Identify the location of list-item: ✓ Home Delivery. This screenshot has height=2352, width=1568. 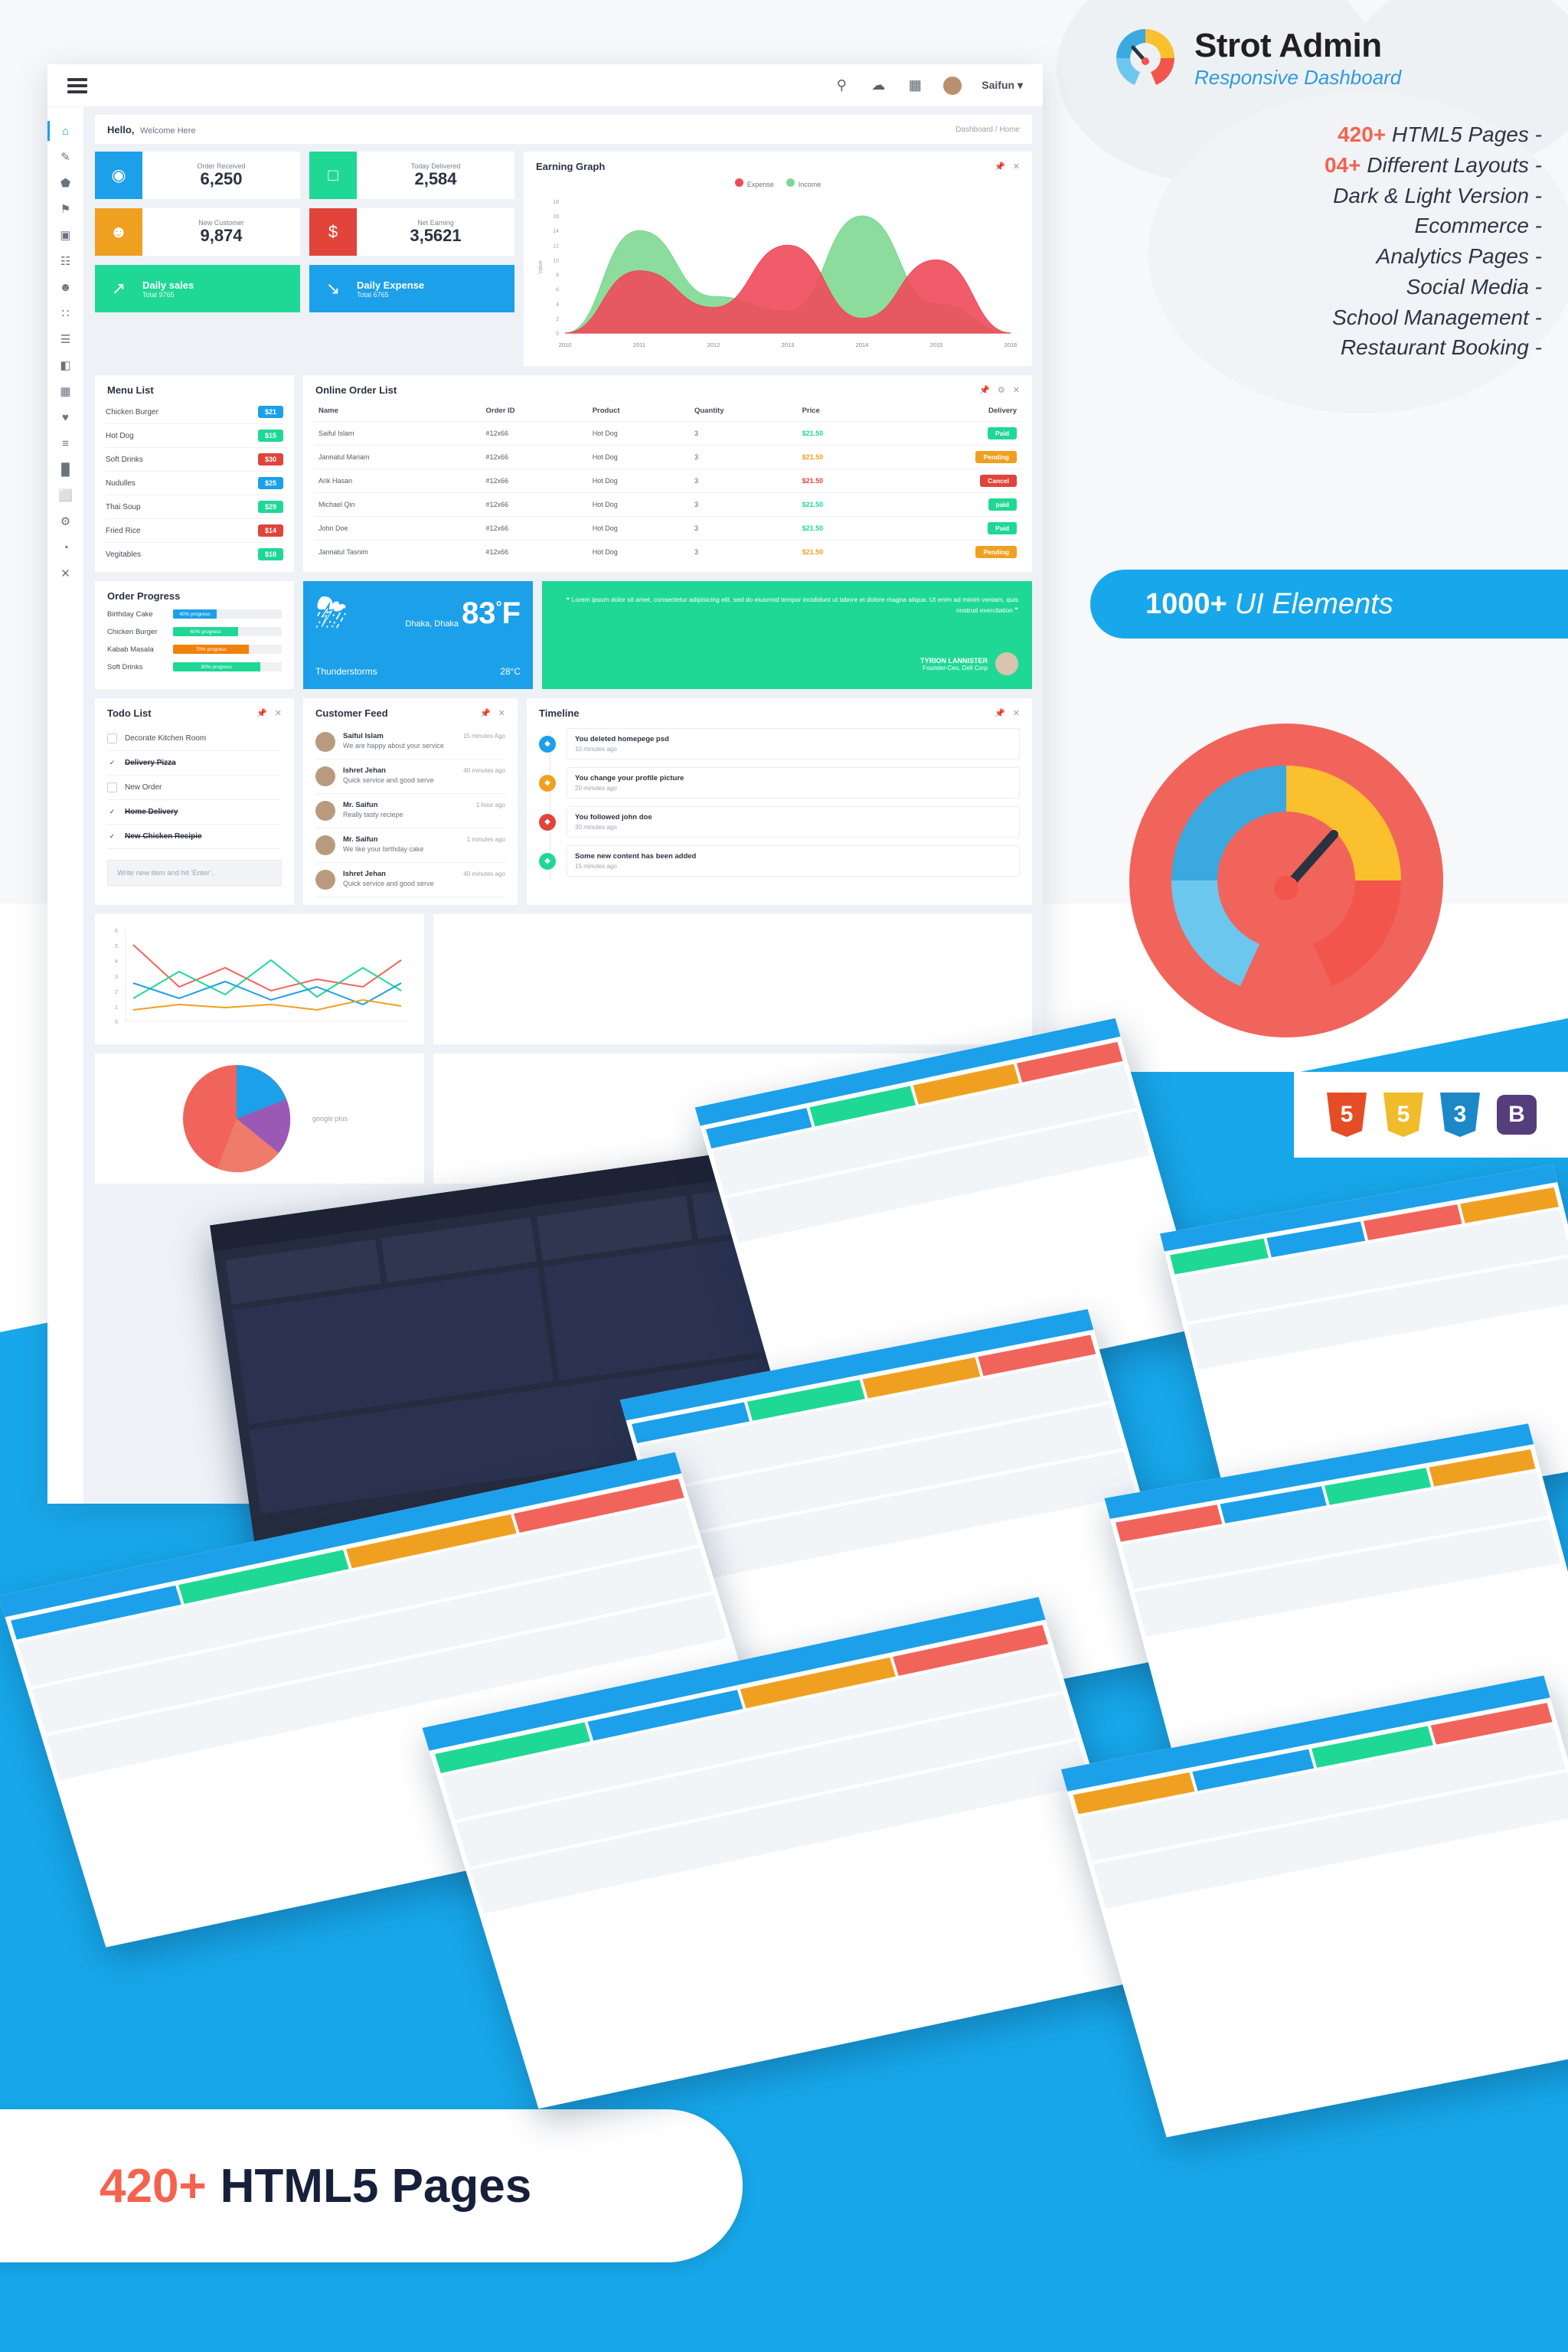
(194, 812).